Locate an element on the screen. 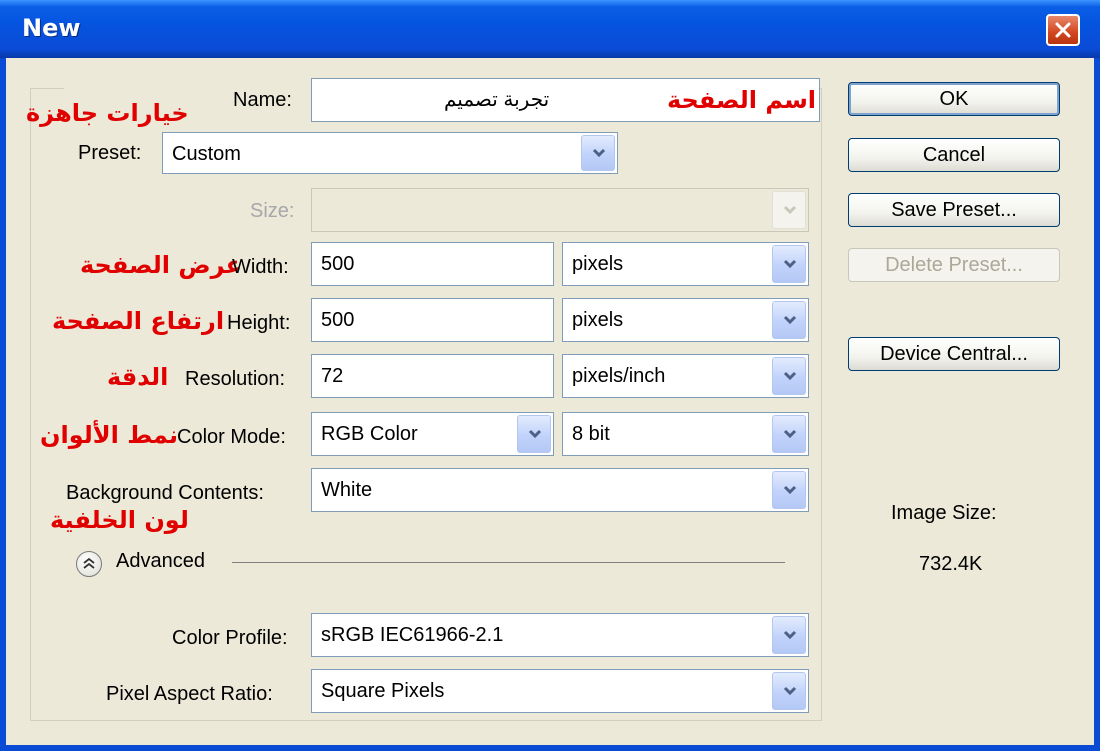 Image resolution: width=1100 pixels, height=751 pixels. resolution-unit-dropdown-button is located at coordinates (789, 376).